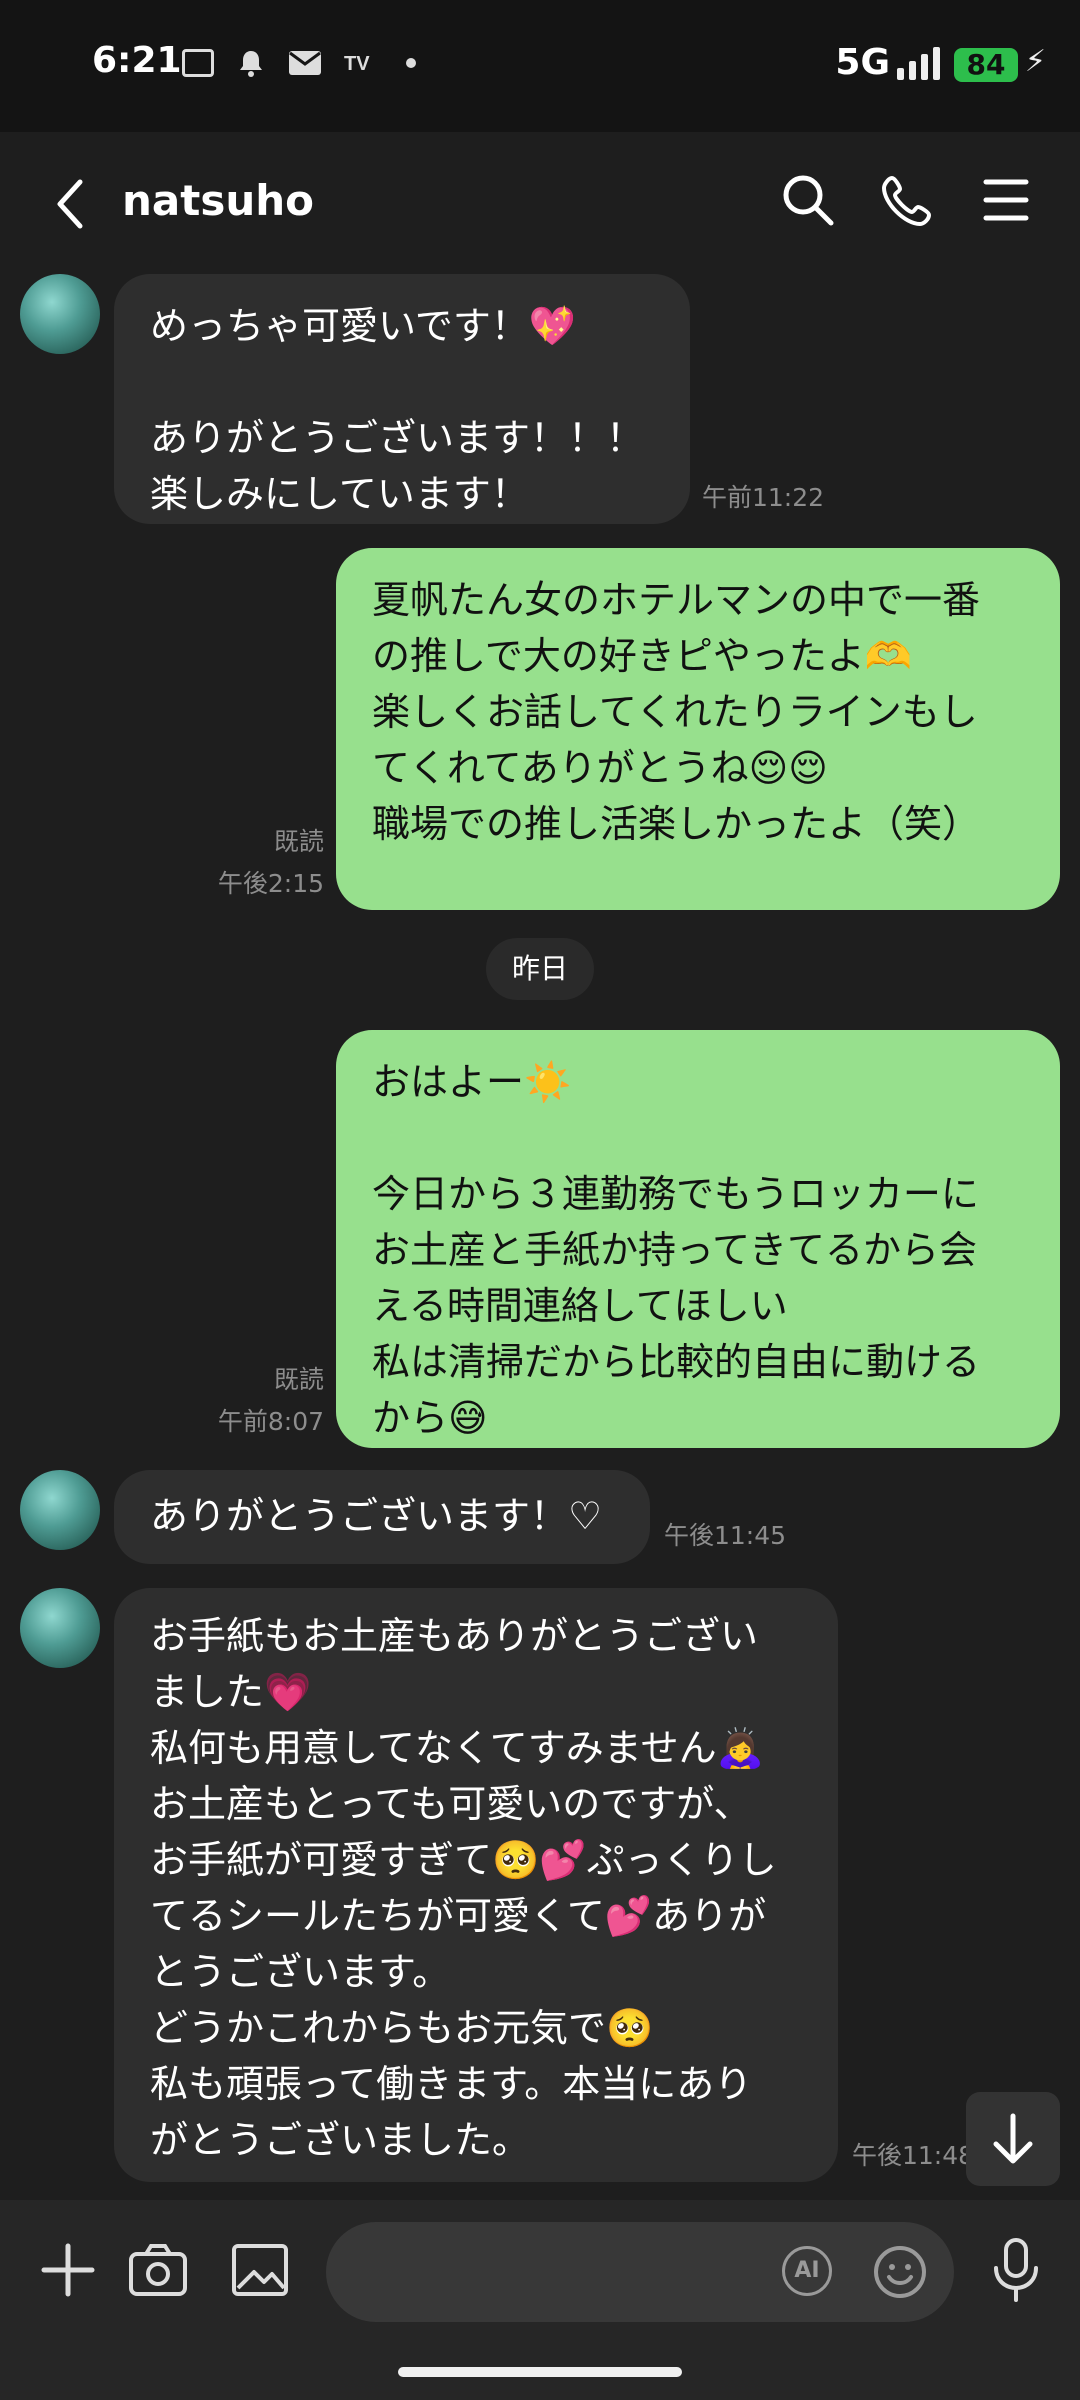 Image resolution: width=1080 pixels, height=2400 pixels. What do you see at coordinates (808, 200) in the screenshot?
I see `search-icon` at bounding box center [808, 200].